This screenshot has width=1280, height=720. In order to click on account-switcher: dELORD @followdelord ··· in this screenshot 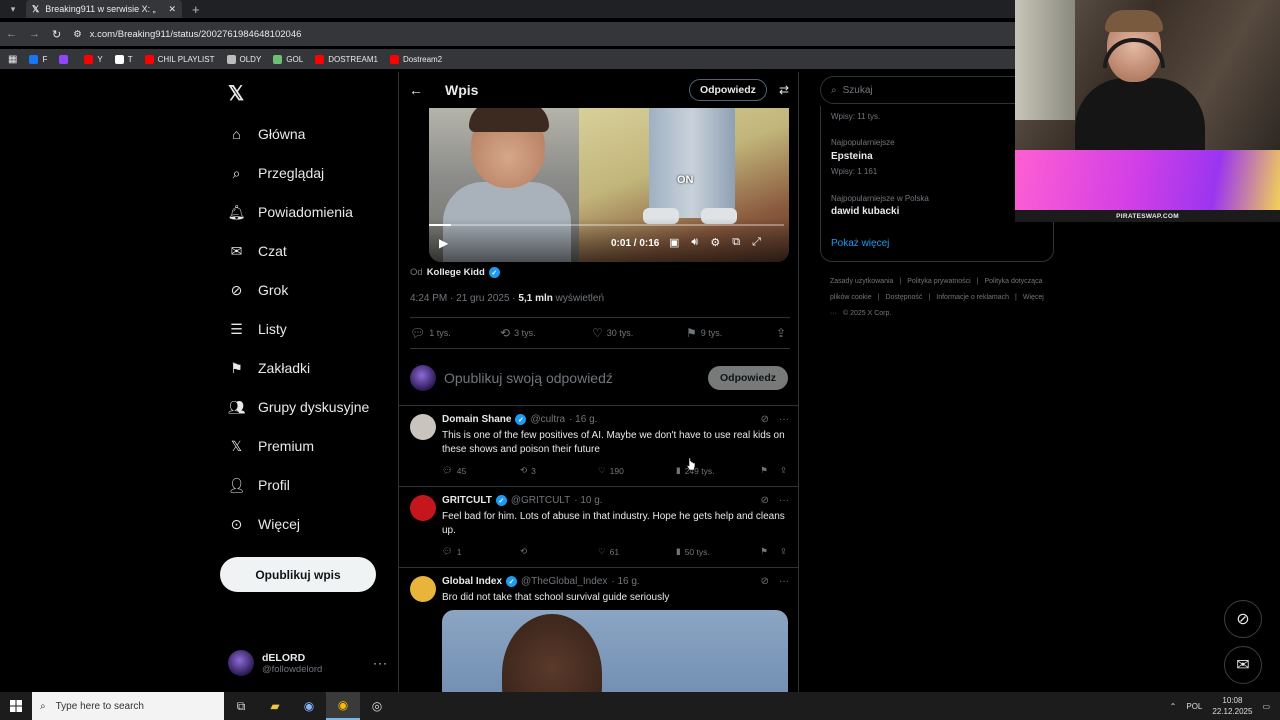, I will do `click(308, 663)`.